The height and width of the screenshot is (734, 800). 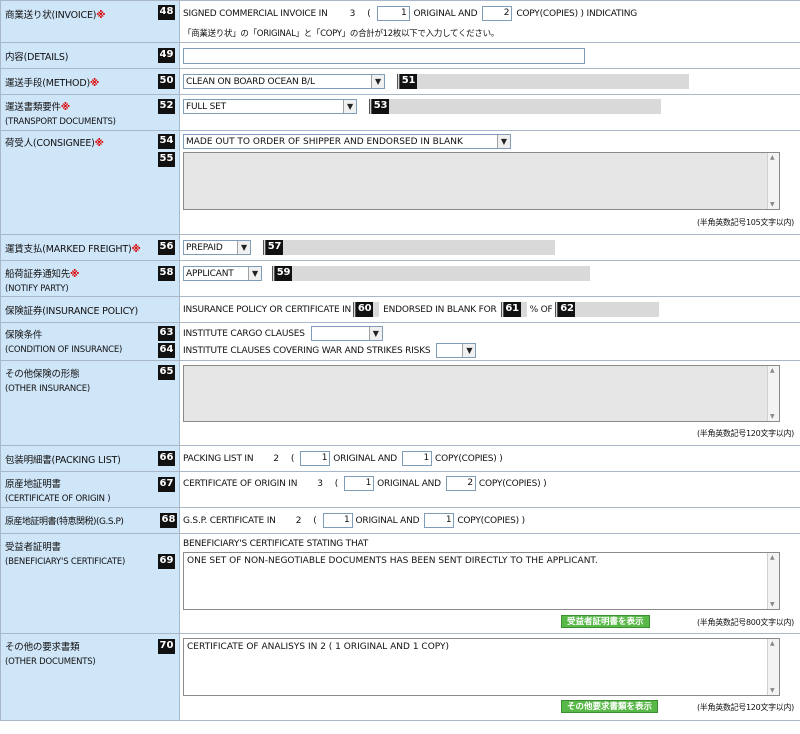 I want to click on transport-extra-field: 53, so click(x=515, y=106).